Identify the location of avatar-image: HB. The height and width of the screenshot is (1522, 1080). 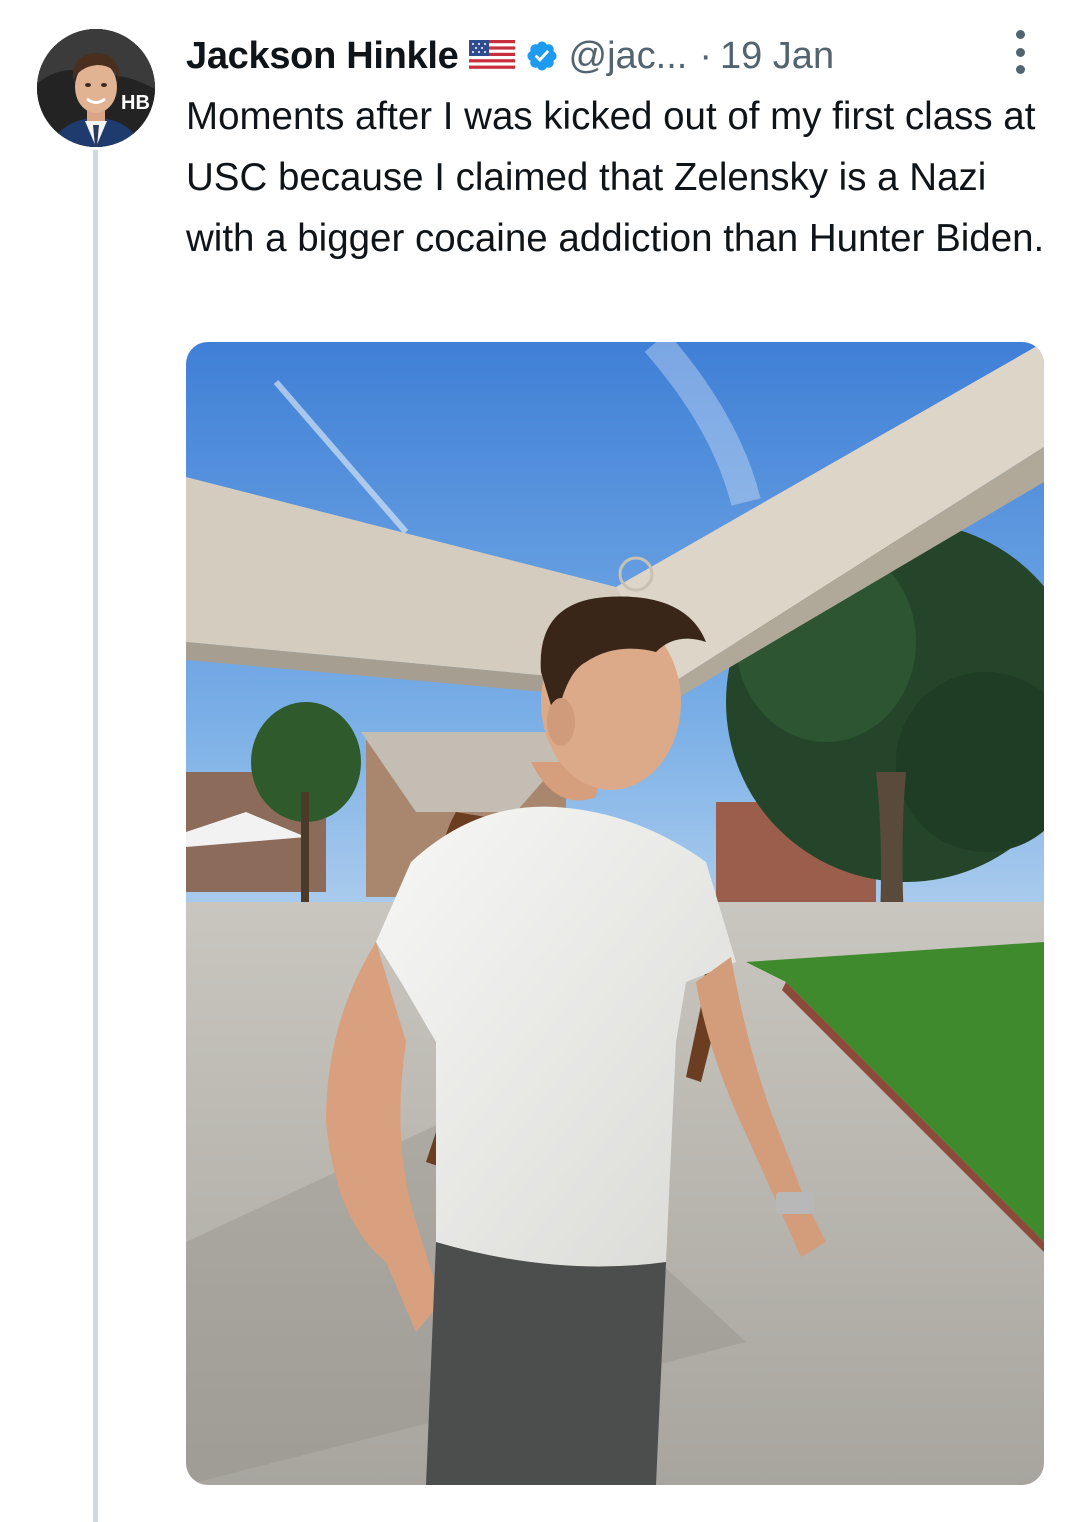
(96, 88).